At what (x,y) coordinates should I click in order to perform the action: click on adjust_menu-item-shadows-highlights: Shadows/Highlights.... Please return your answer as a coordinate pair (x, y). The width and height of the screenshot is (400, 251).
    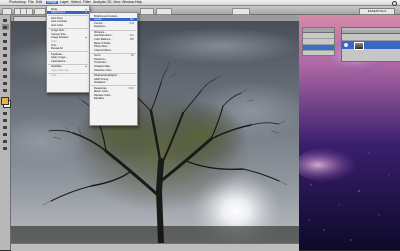
    Looking at the image, I should click on (113, 75).